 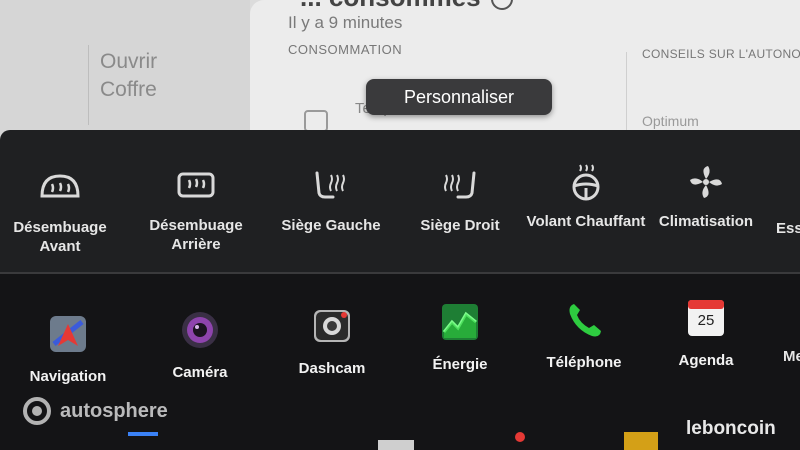 What do you see at coordinates (706, 221) in the screenshot?
I see `climate-label: Climatisation` at bounding box center [706, 221].